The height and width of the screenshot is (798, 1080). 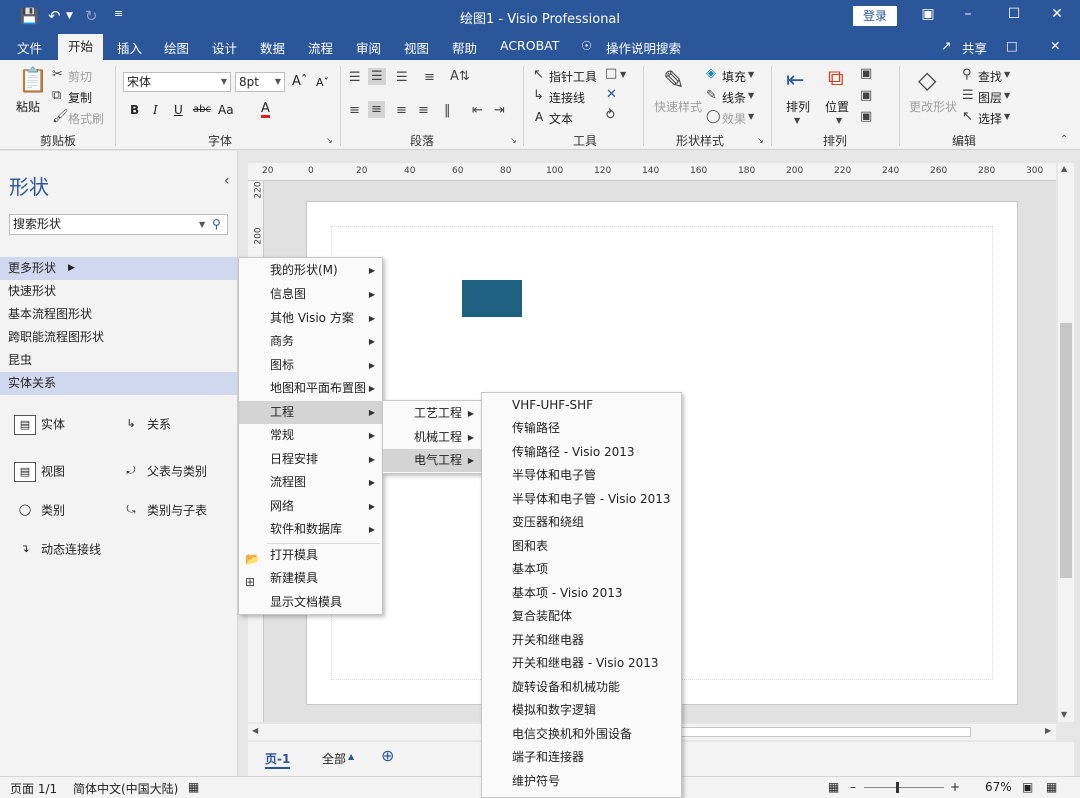 I want to click on menu-item-electrical-engineering: 电气工程 ▶, so click(x=432, y=460).